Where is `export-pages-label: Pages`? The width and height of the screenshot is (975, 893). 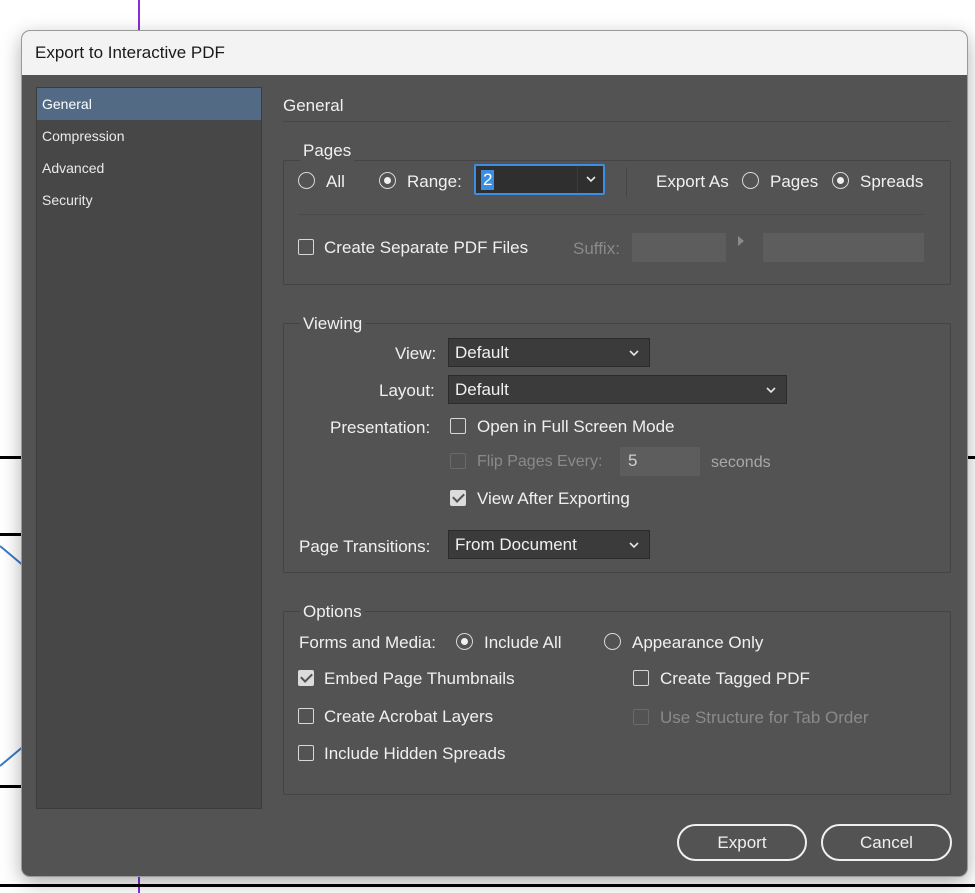 export-pages-label: Pages is located at coordinates (794, 181).